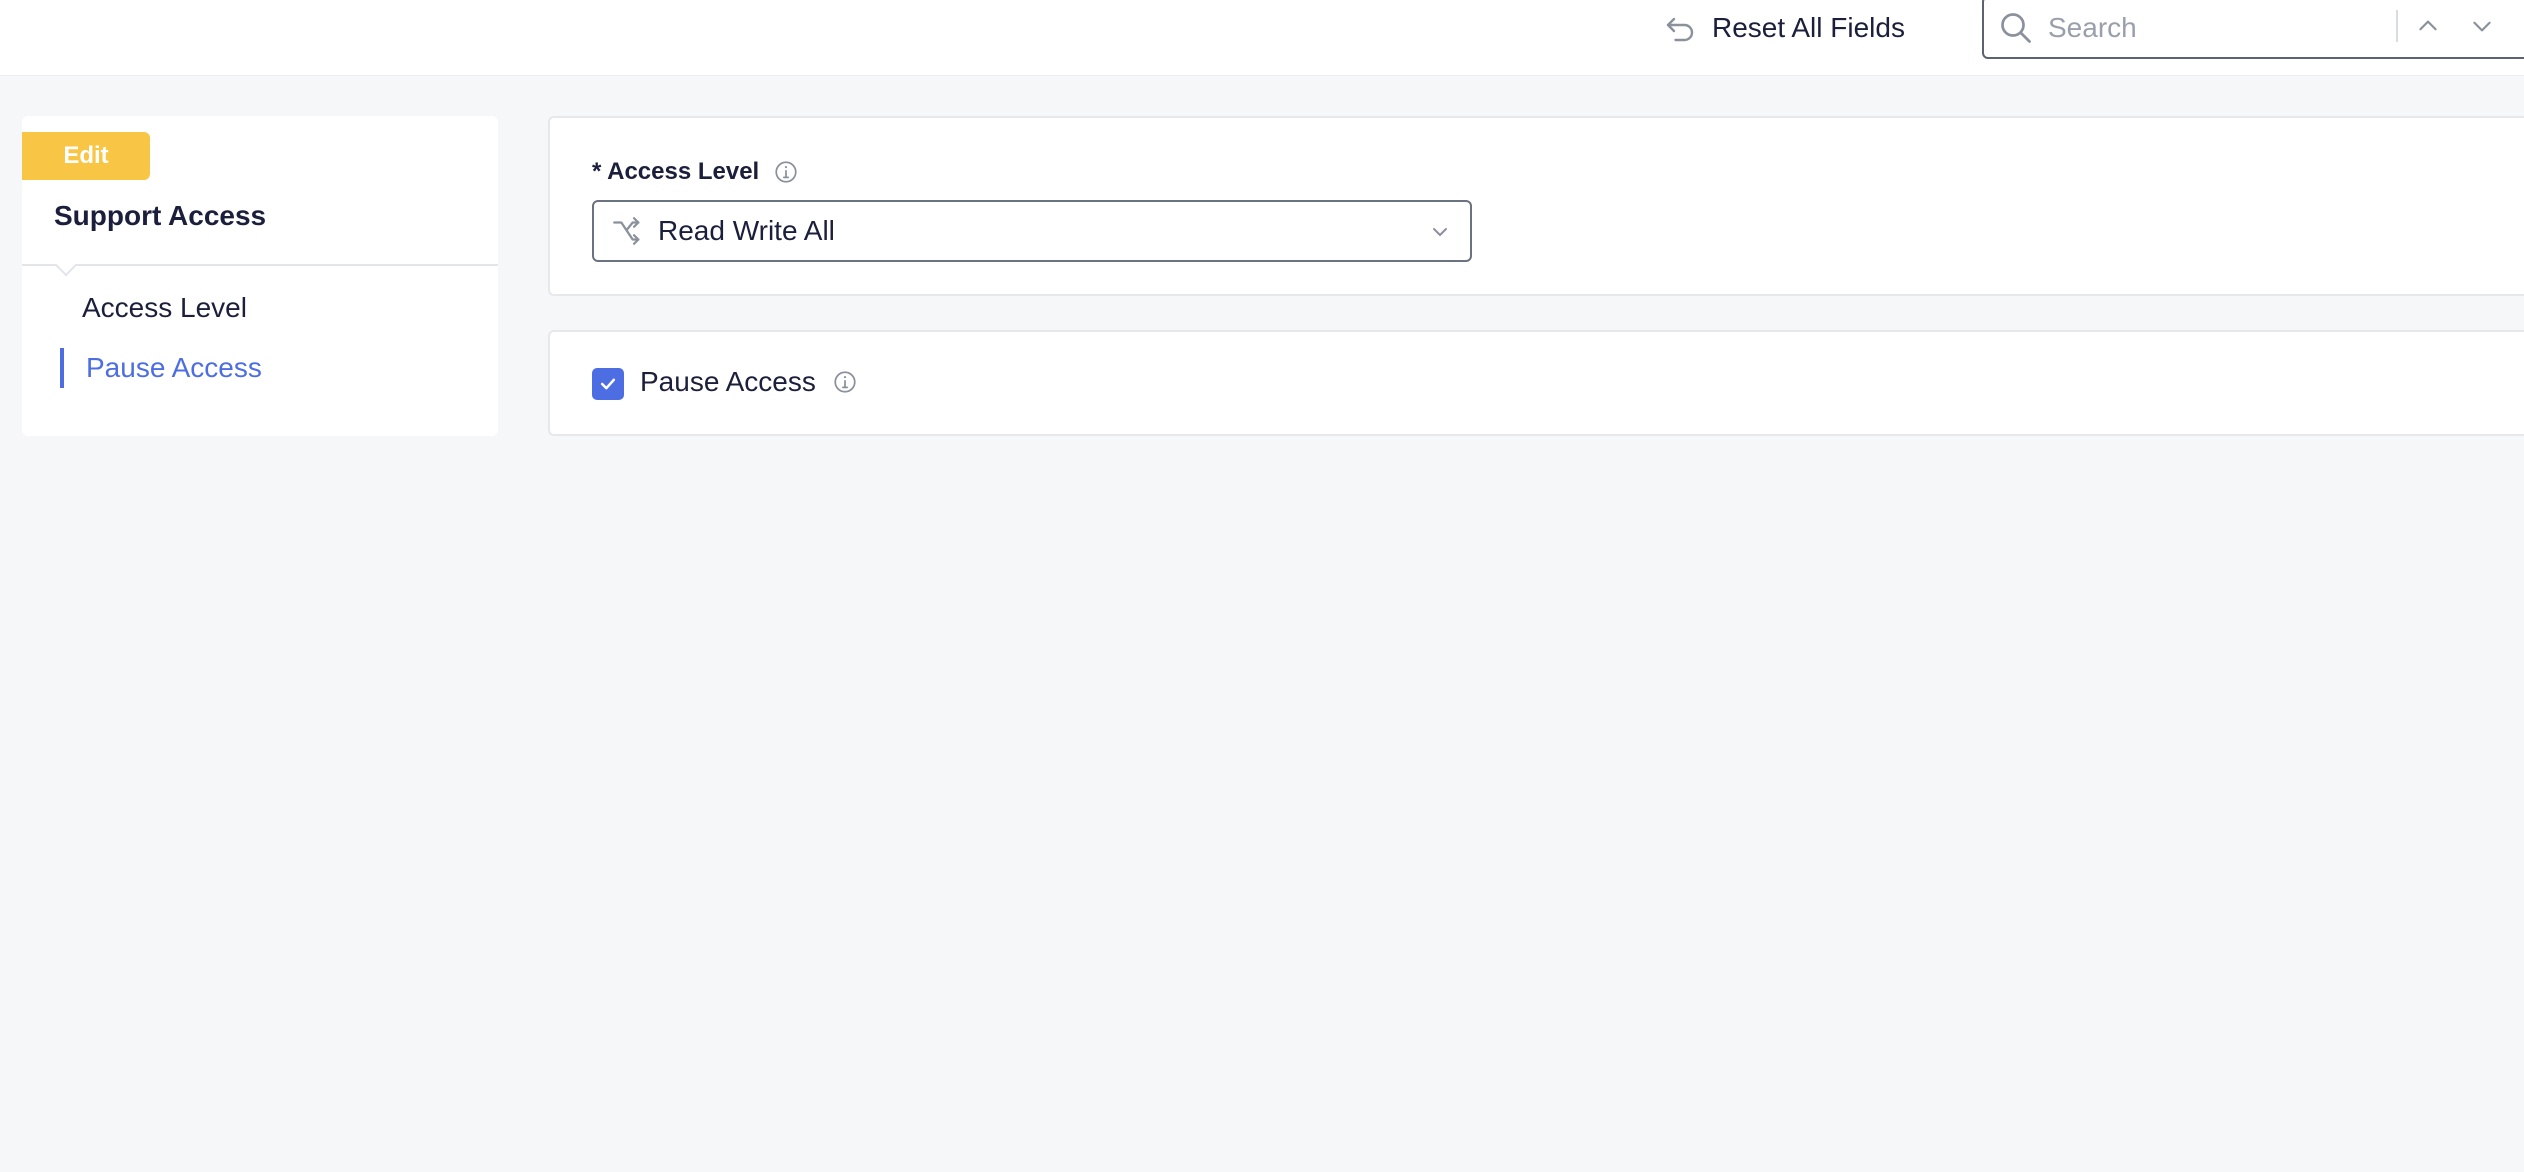 The image size is (2524, 1172). Describe the element at coordinates (174, 368) in the screenshot. I see `nav-item-pause-access: Pause Access` at that location.